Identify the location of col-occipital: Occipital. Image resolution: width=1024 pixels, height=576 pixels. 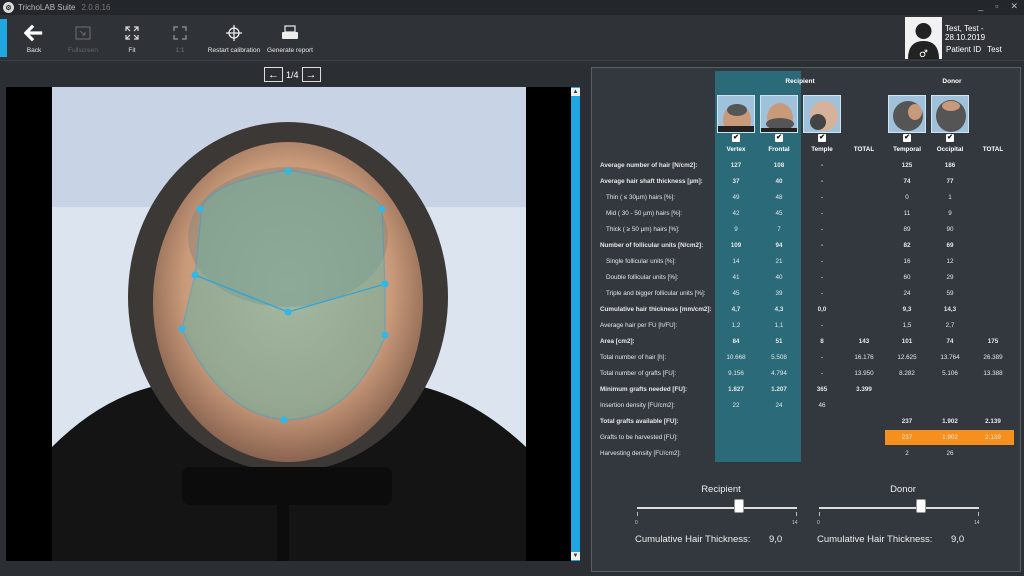
(950, 149).